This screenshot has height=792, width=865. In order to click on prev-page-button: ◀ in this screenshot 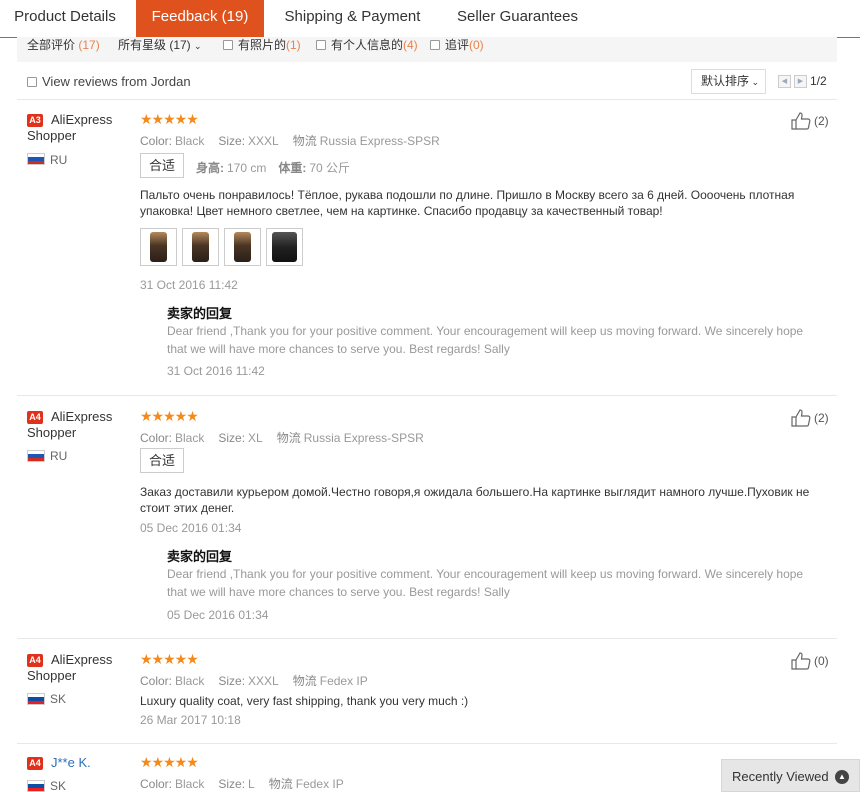, I will do `click(784, 81)`.